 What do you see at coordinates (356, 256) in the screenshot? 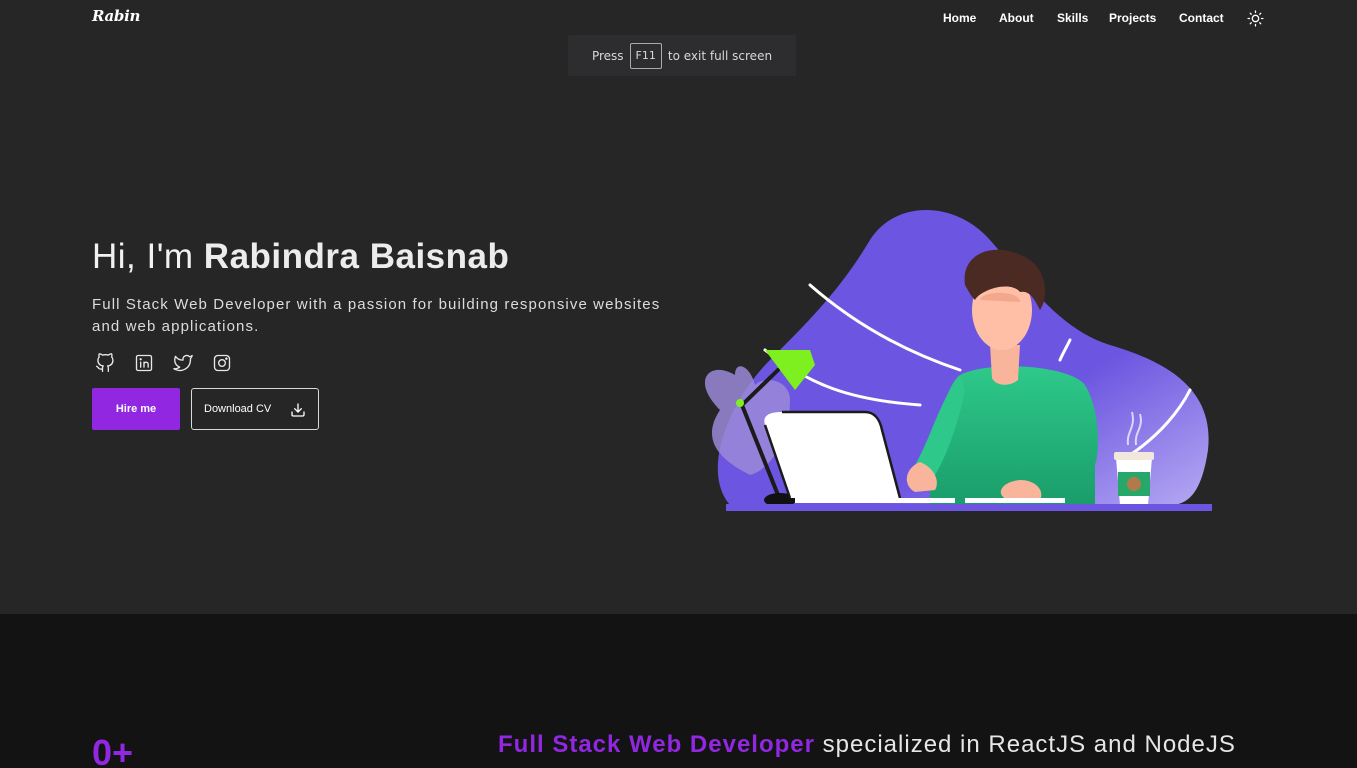
I see `hero-name: Rabindra Baisnab` at bounding box center [356, 256].